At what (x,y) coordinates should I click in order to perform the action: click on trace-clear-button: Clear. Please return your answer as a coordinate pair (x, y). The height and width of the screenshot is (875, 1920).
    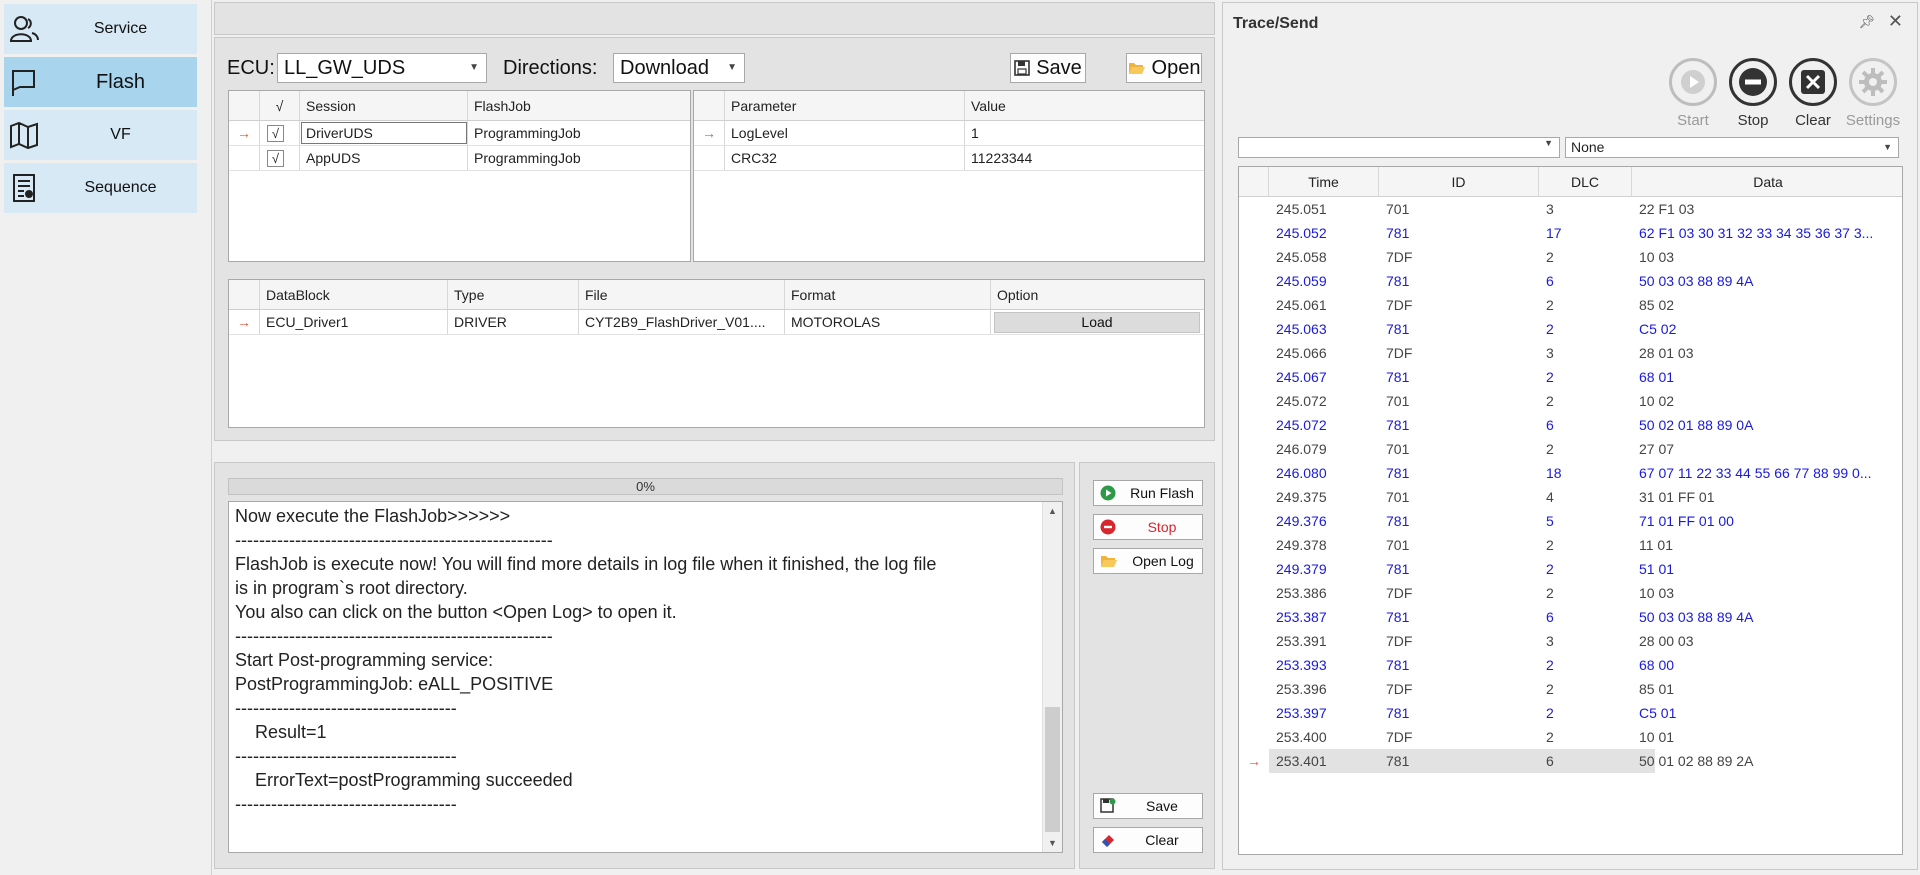
    Looking at the image, I should click on (1813, 93).